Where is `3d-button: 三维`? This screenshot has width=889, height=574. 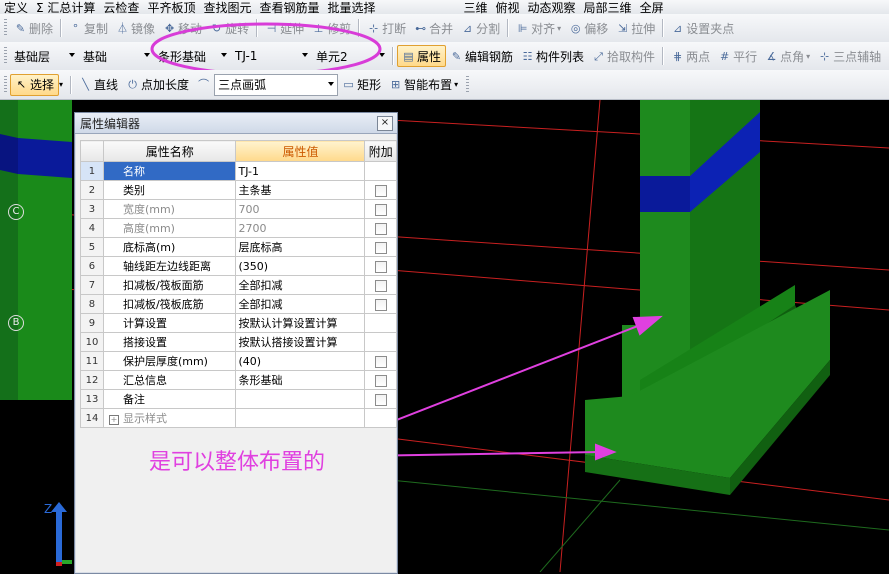
3d-button: 三维 is located at coordinates (476, 7).